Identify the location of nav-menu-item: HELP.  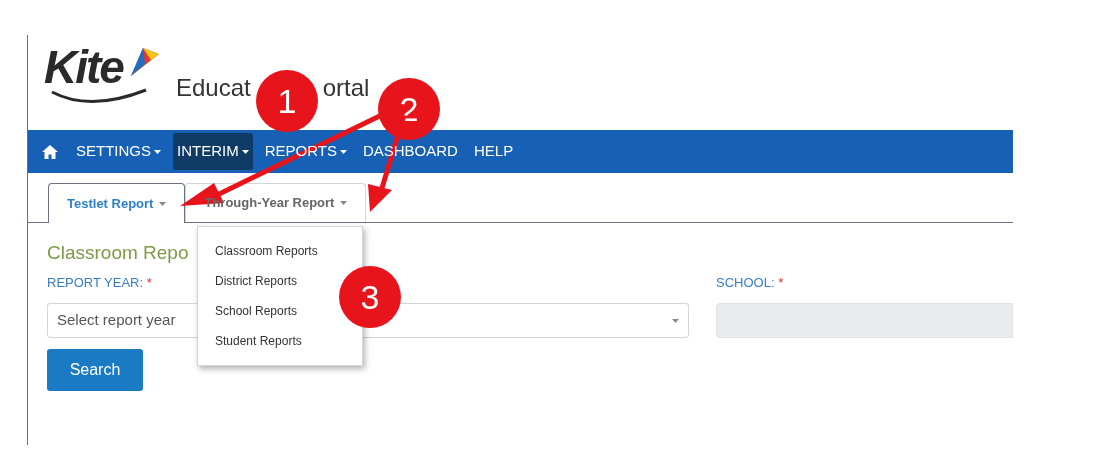
(493, 151).